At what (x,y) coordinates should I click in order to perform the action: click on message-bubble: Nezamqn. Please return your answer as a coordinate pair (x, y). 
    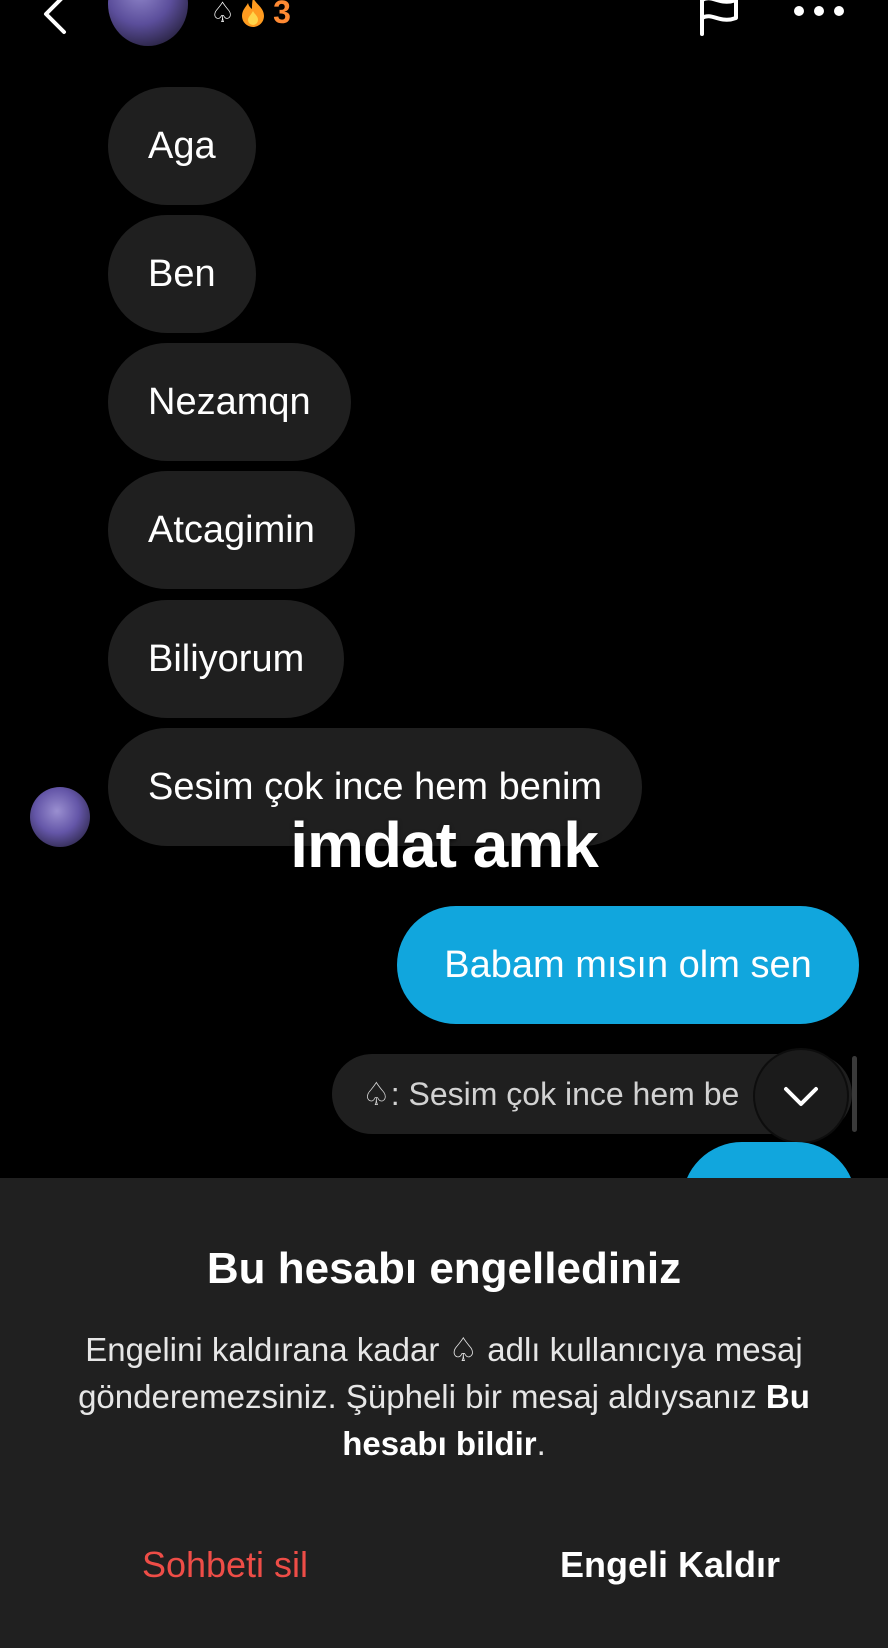
    Looking at the image, I should click on (229, 402).